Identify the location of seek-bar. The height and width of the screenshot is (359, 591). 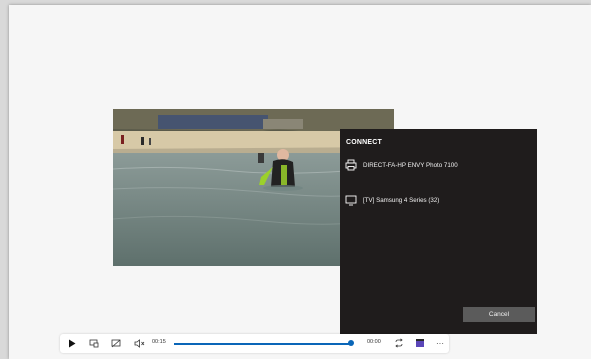
(262, 344).